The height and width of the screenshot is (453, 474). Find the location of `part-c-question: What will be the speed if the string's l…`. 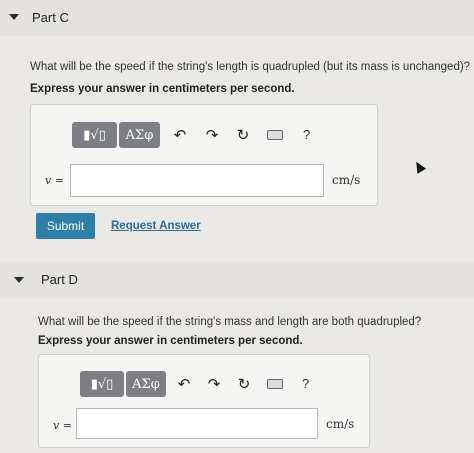

part-c-question: What will be the speed if the string's l… is located at coordinates (250, 67).